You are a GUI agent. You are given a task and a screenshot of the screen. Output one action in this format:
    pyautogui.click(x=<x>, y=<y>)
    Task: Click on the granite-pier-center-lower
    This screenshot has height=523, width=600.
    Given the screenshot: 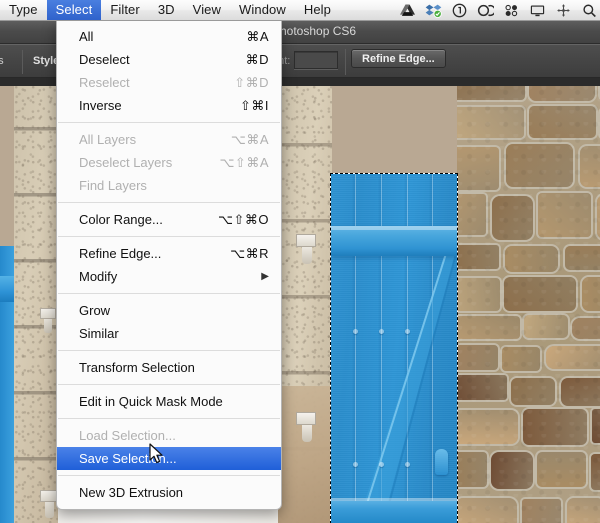 What is the action you would take?
    pyautogui.click(x=305, y=454)
    